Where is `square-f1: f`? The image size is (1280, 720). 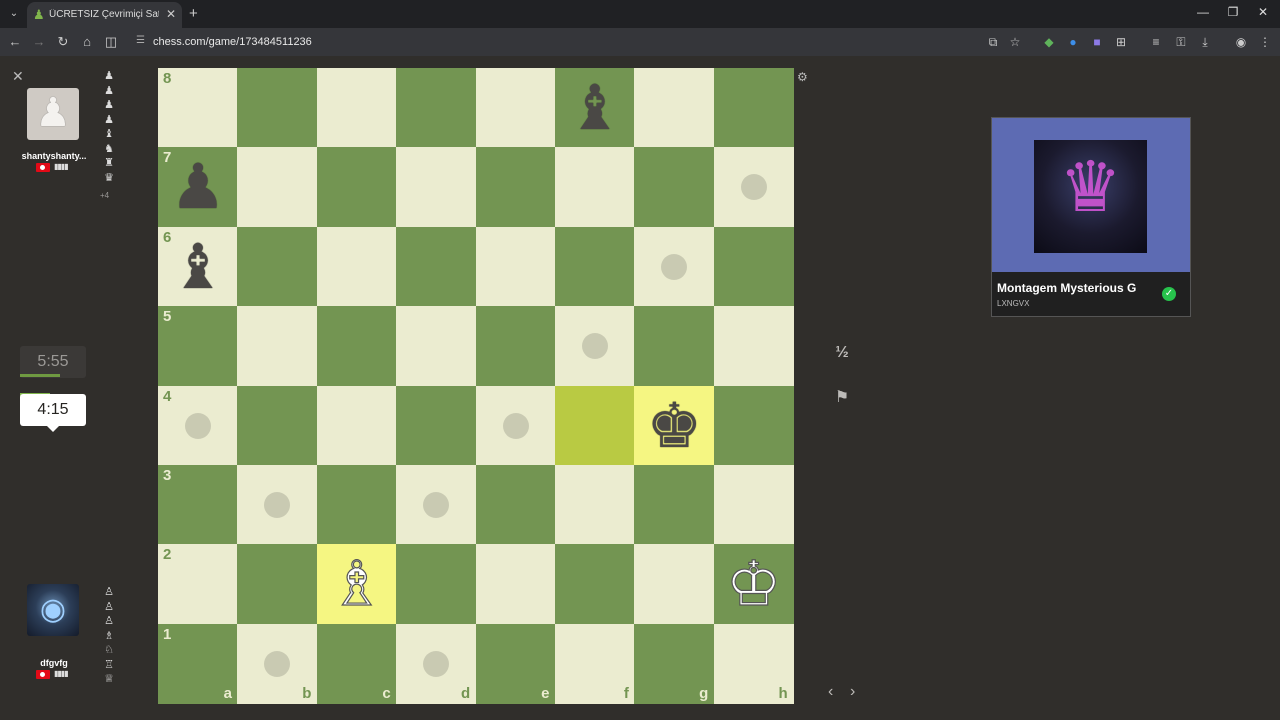 square-f1: f is located at coordinates (594, 663).